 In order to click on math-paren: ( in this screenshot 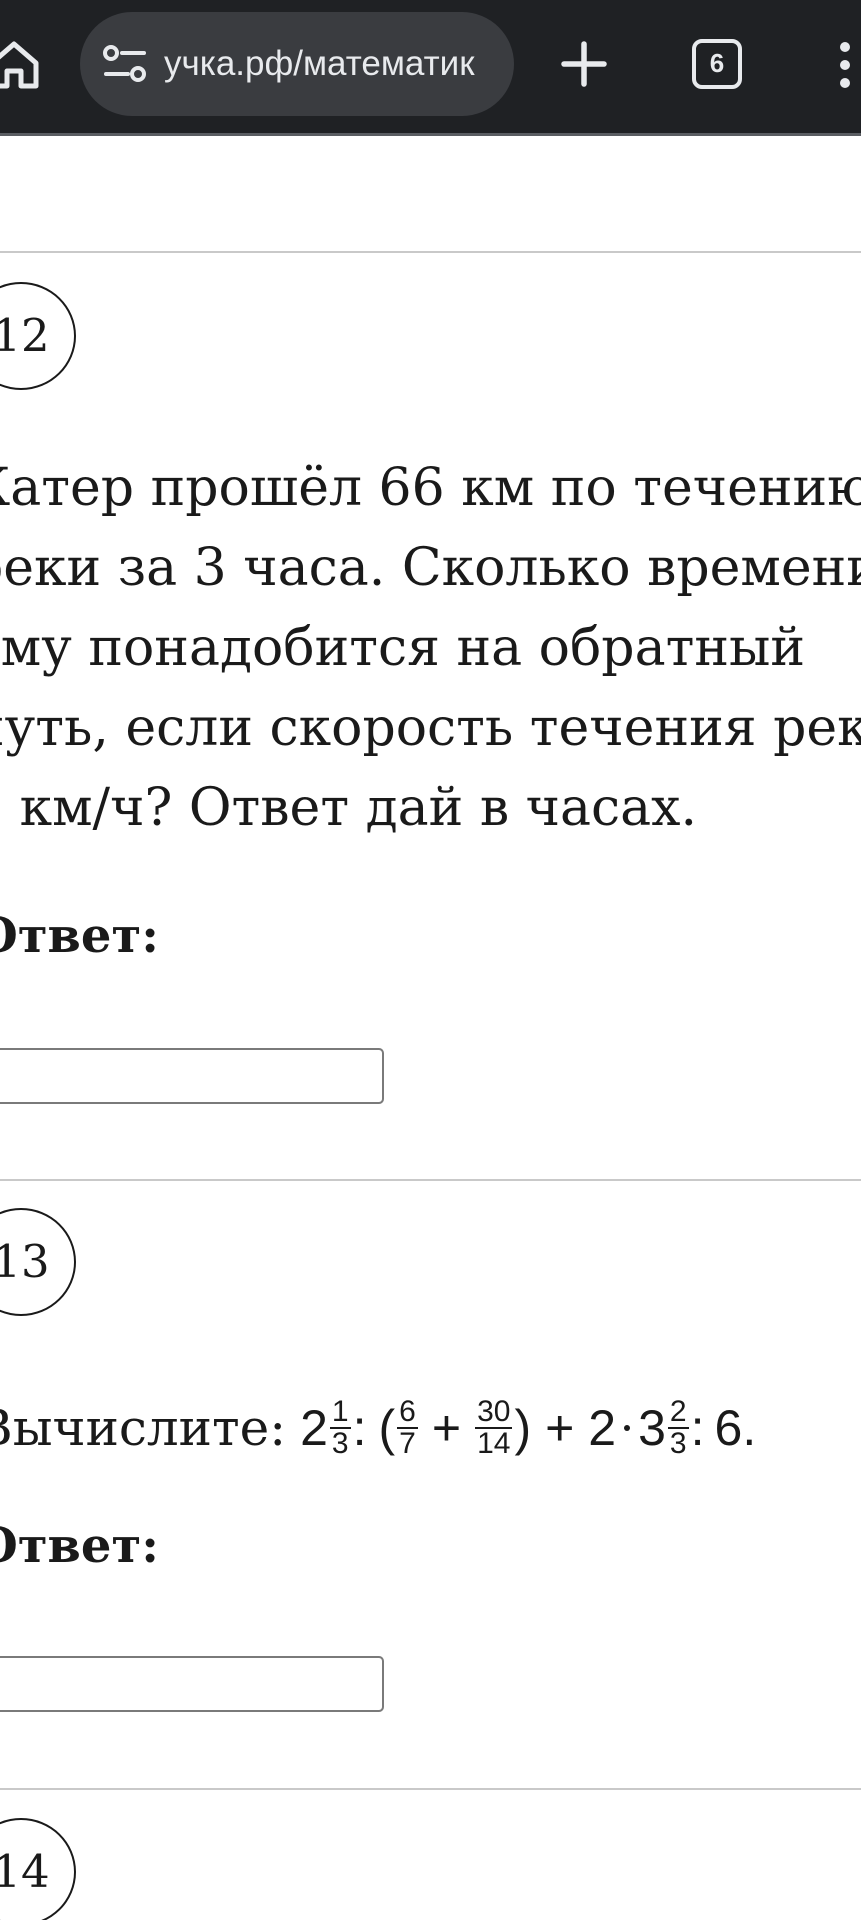, I will do `click(387, 1428)`.